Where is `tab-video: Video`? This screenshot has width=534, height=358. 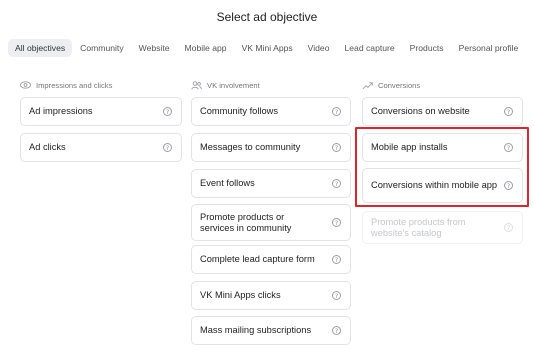 tab-video: Video is located at coordinates (319, 48).